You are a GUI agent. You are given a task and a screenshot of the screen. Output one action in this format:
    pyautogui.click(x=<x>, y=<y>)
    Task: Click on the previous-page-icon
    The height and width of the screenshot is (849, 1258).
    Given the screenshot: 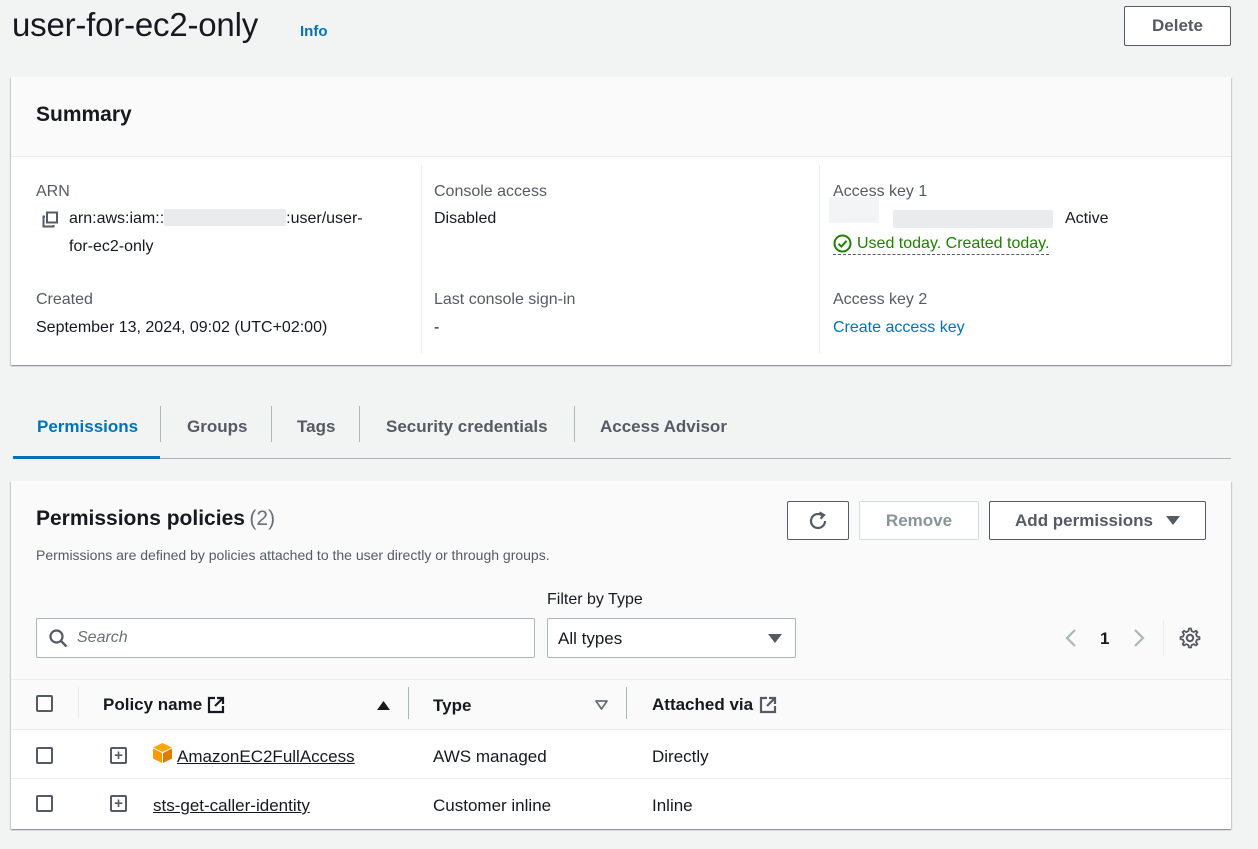 What is the action you would take?
    pyautogui.click(x=1071, y=638)
    